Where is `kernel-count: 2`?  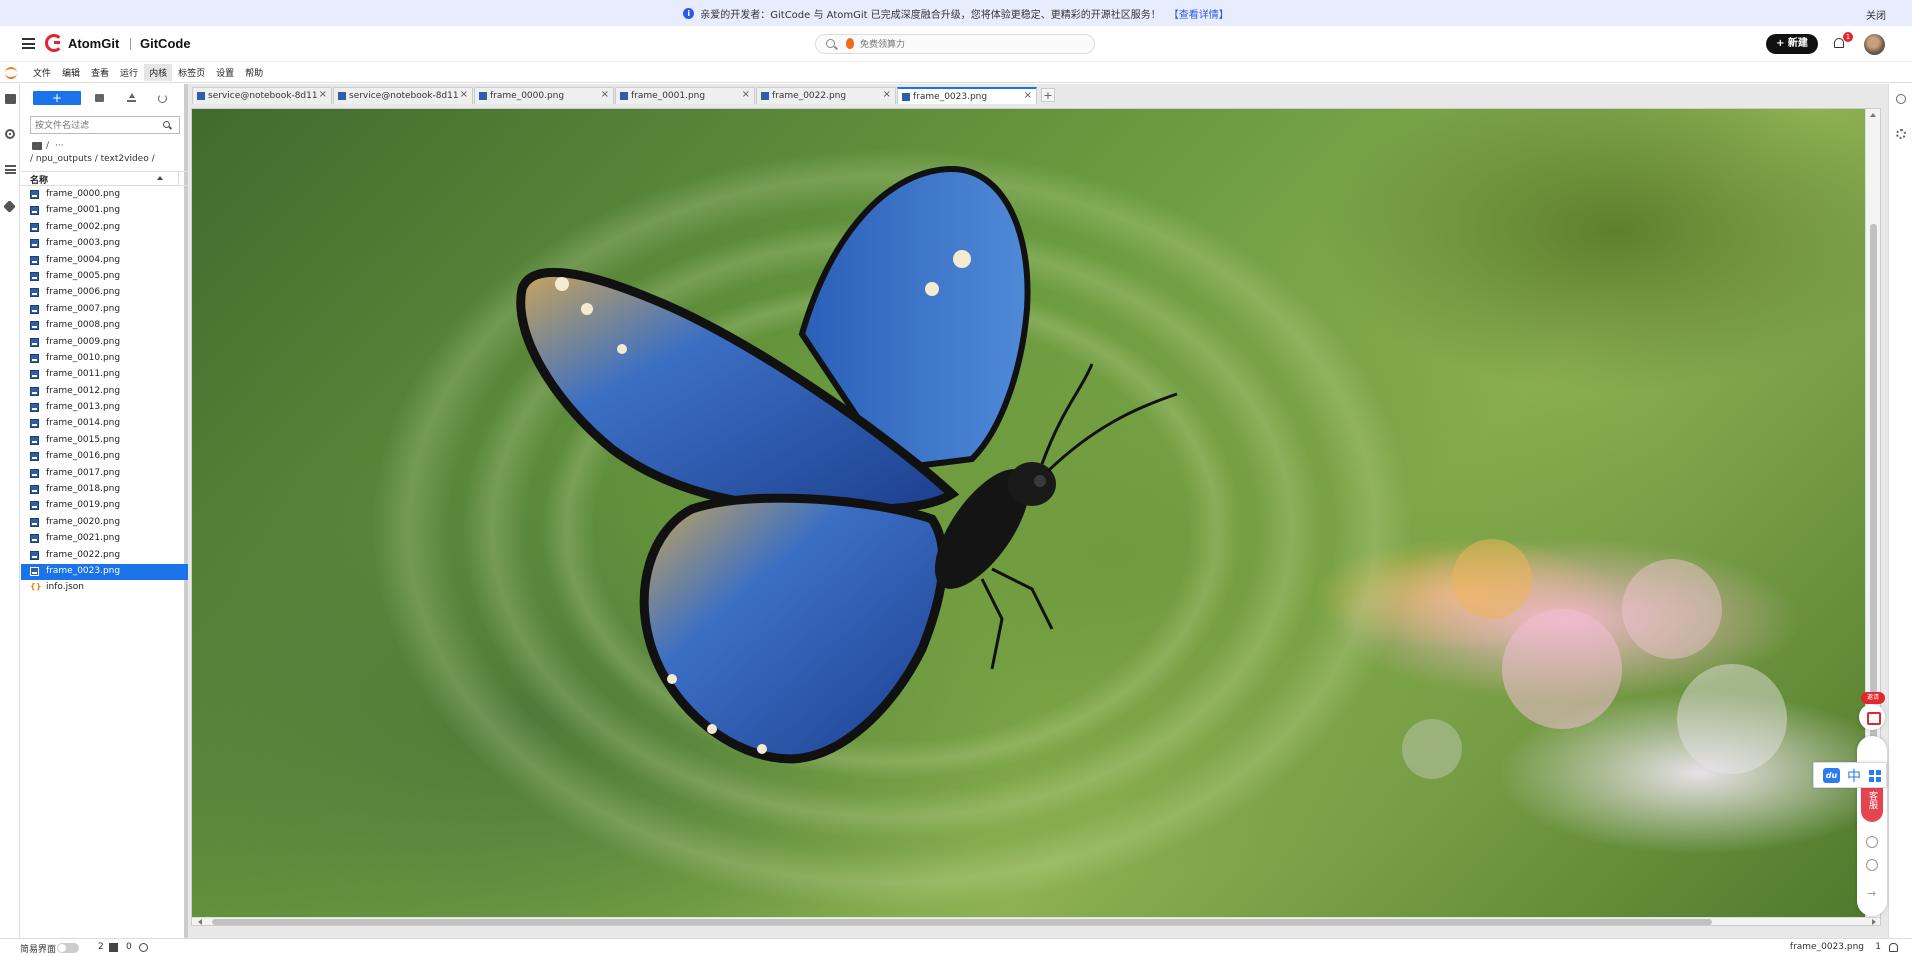 kernel-count: 2 is located at coordinates (101, 947).